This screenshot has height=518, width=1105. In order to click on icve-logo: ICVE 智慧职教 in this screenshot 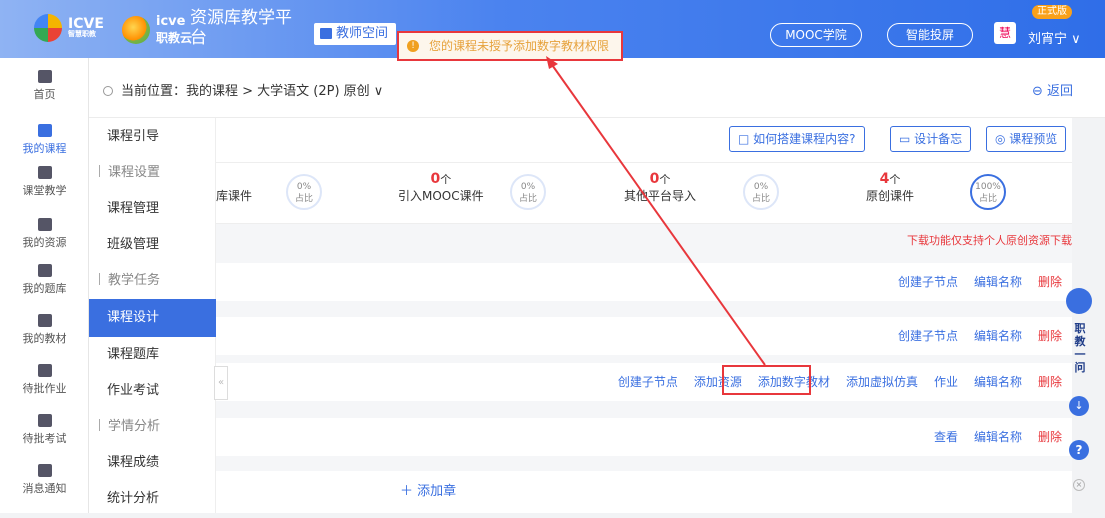, I will do `click(69, 28)`.